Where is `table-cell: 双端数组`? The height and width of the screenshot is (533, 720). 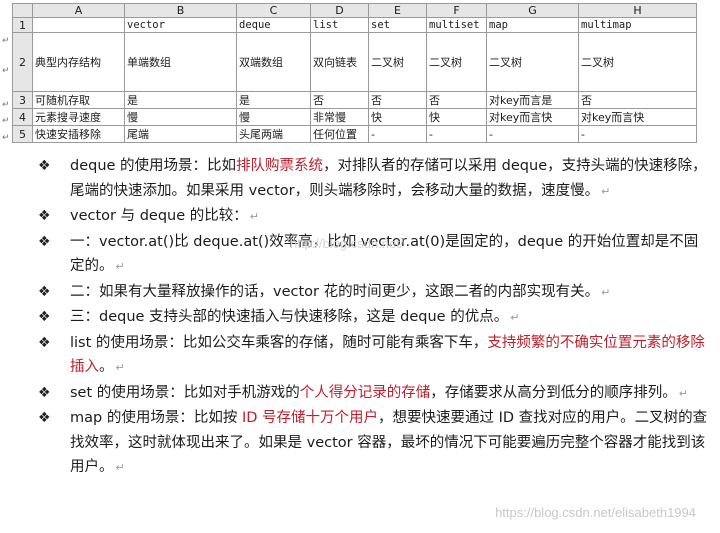 table-cell: 双端数组 is located at coordinates (273, 62).